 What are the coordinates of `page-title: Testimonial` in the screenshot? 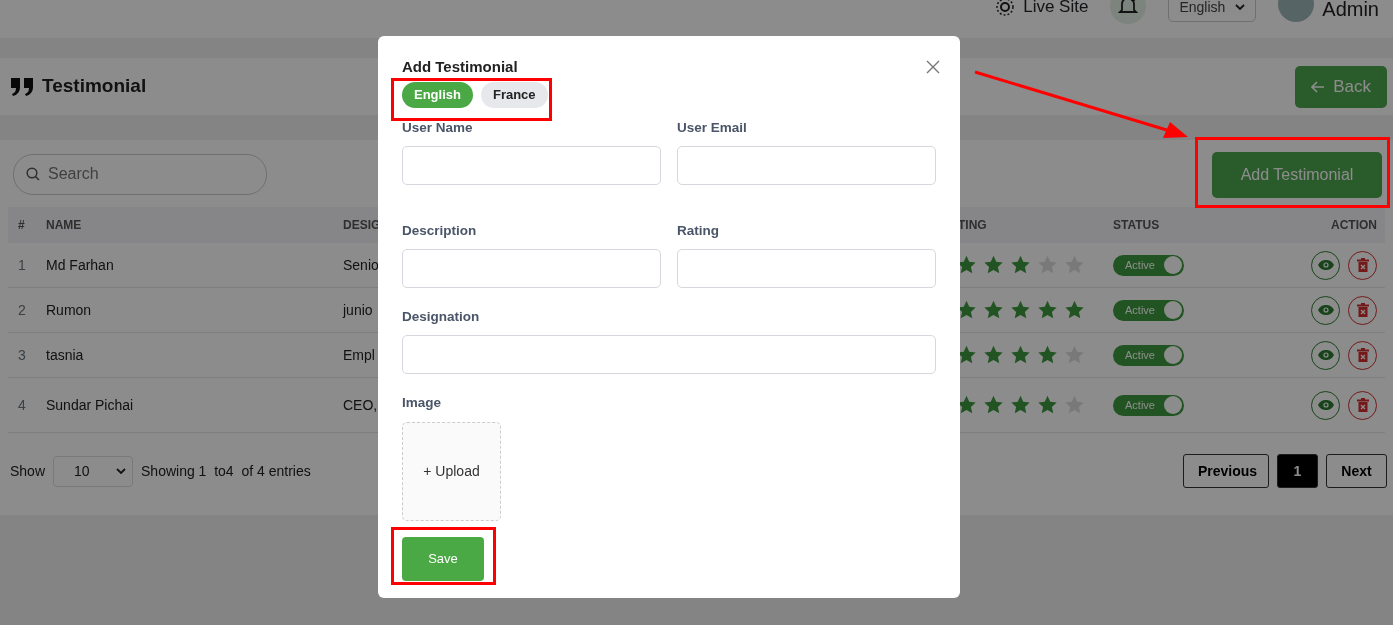 It's located at (94, 86).